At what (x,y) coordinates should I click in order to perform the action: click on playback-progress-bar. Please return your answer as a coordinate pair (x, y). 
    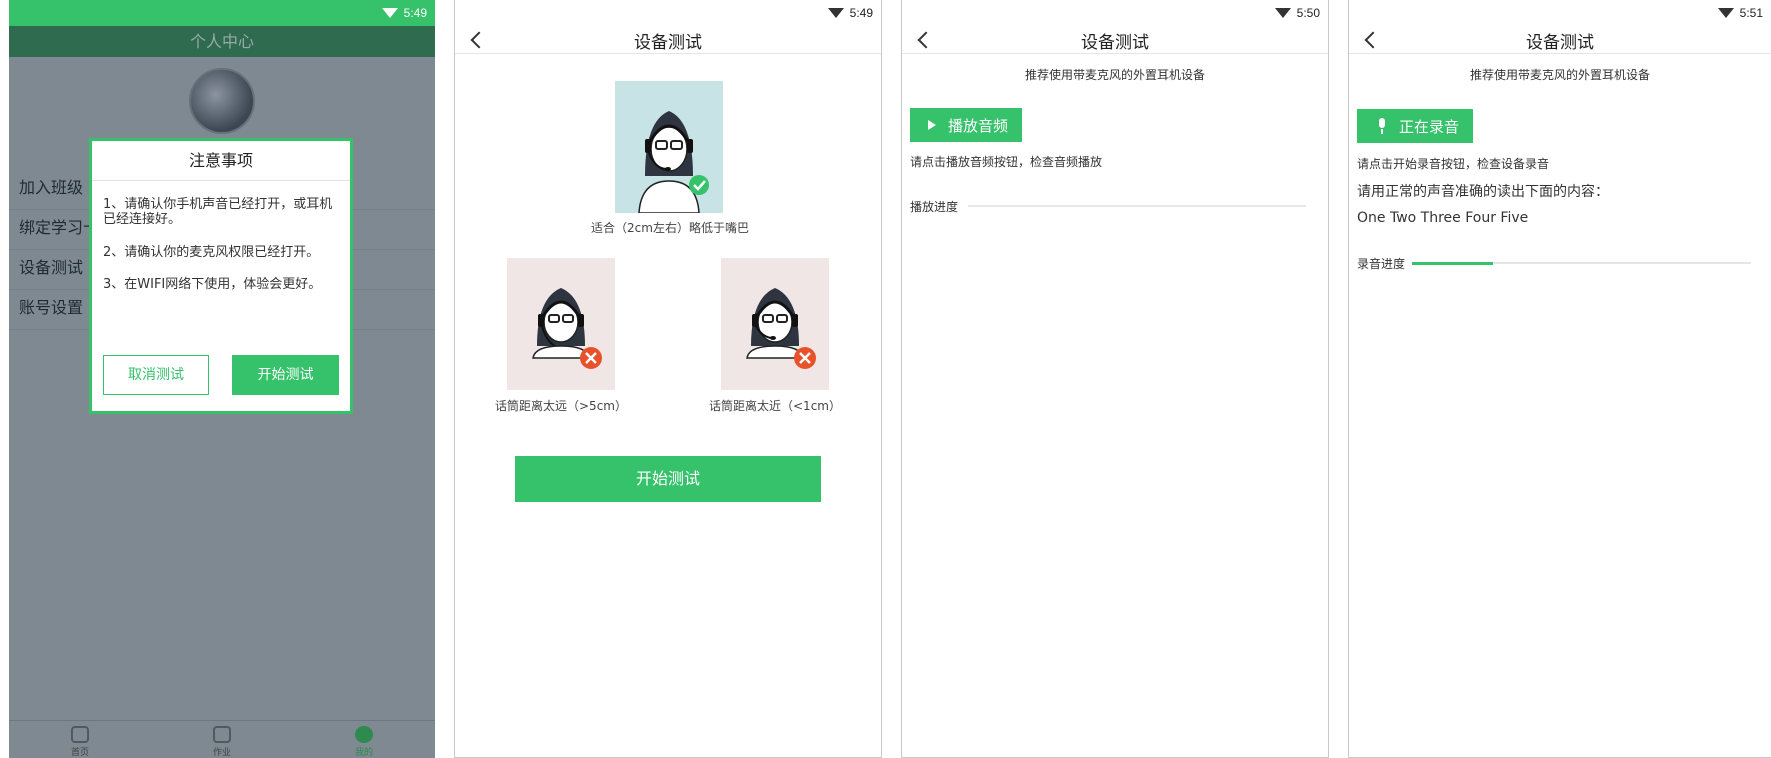
    Looking at the image, I should click on (1137, 206).